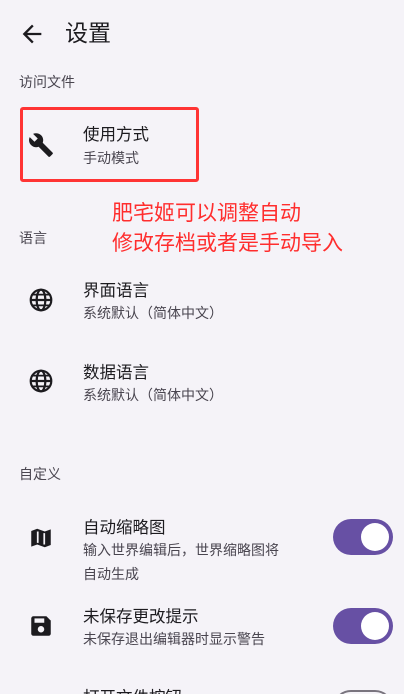  I want to click on unsaved-prompt-desc: 未保存退出编辑器时显示警告, so click(174, 640).